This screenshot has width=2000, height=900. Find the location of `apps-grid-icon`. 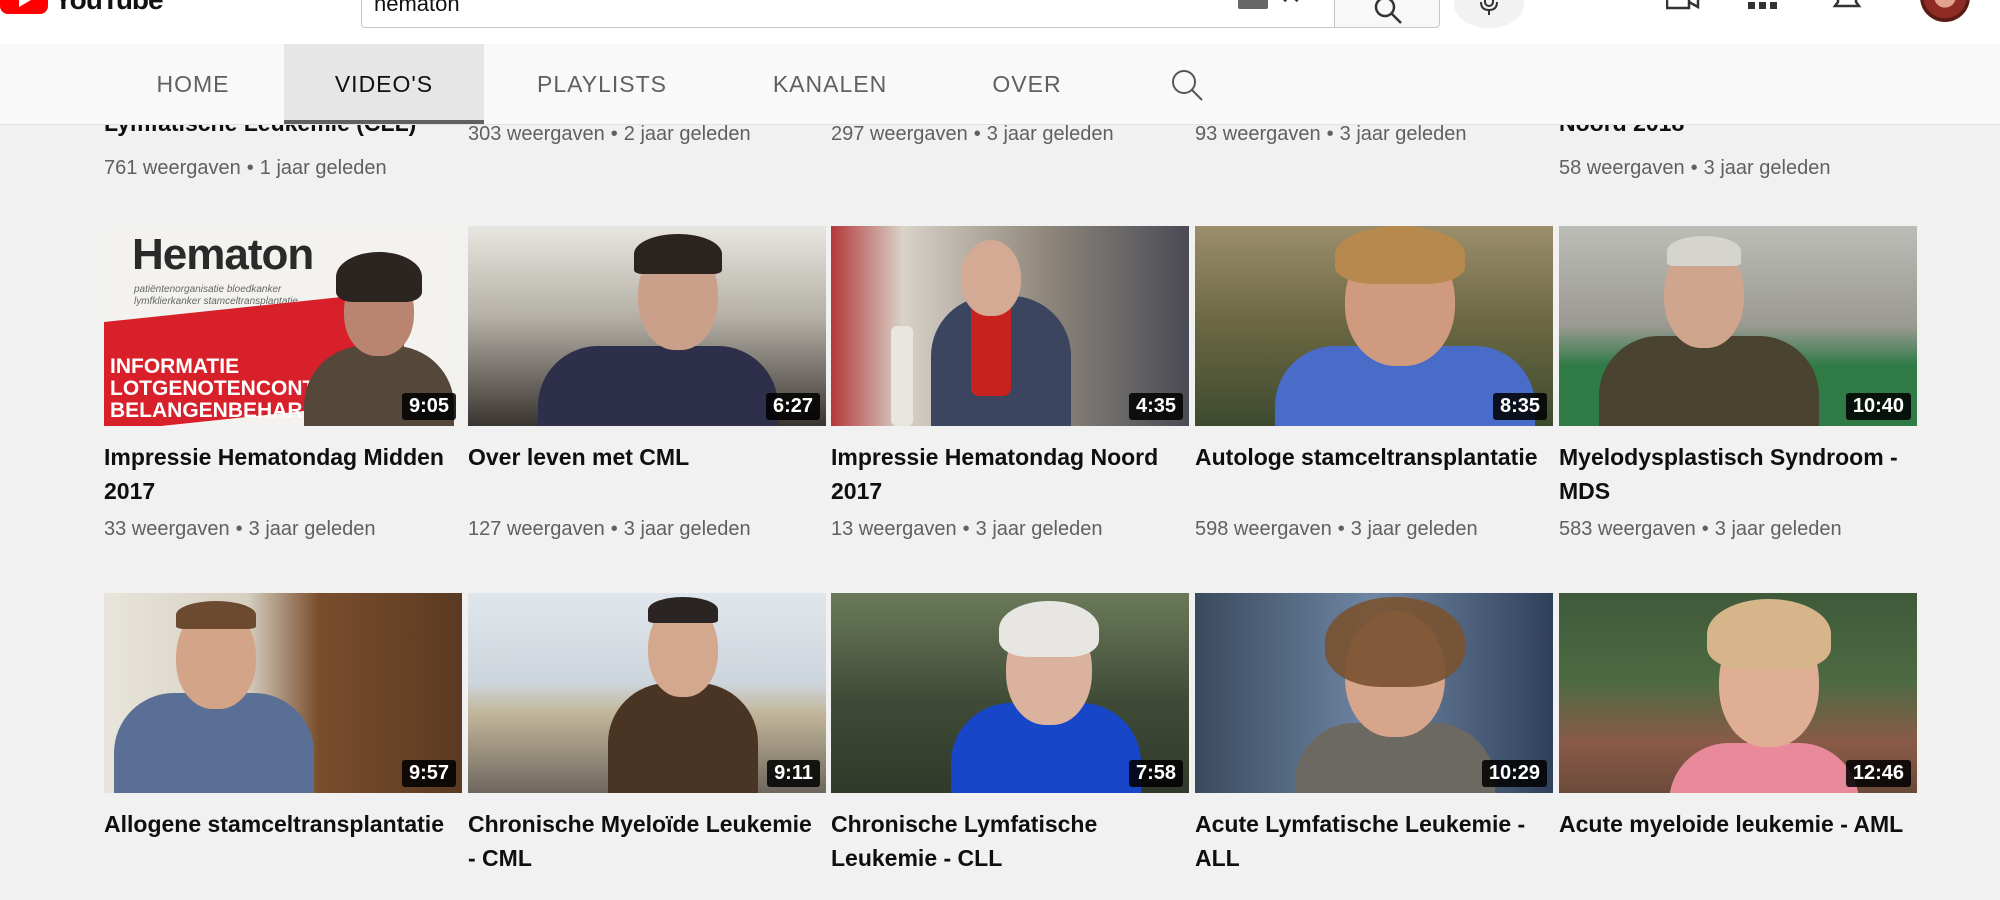

apps-grid-icon is located at coordinates (1763, 5).